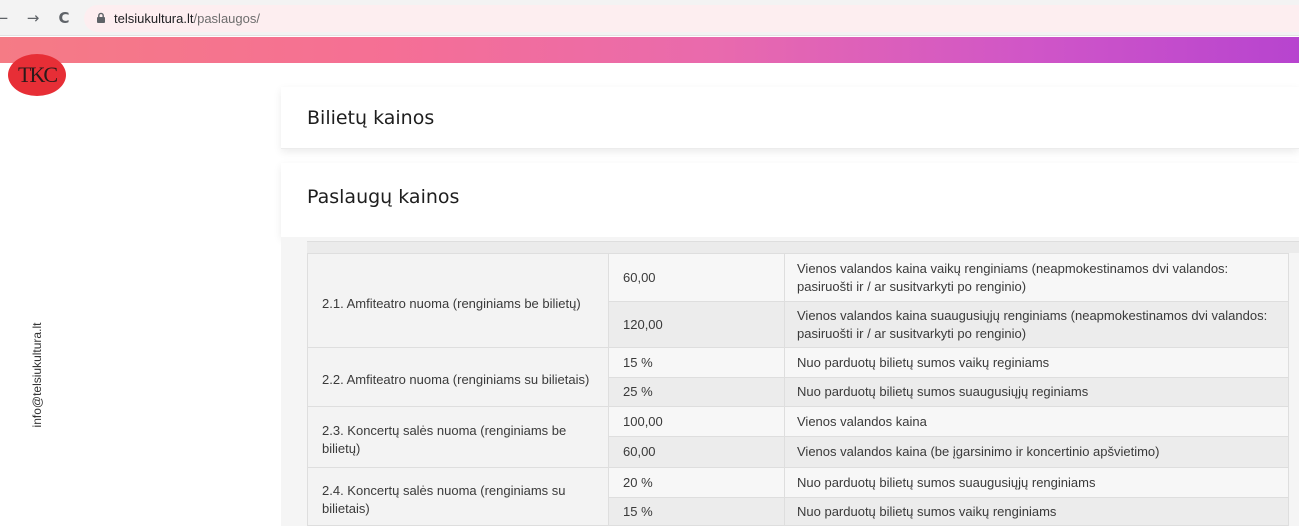 This screenshot has height=526, width=1299. Describe the element at coordinates (696, 392) in the screenshot. I see `table-price-cell: 25 %` at that location.